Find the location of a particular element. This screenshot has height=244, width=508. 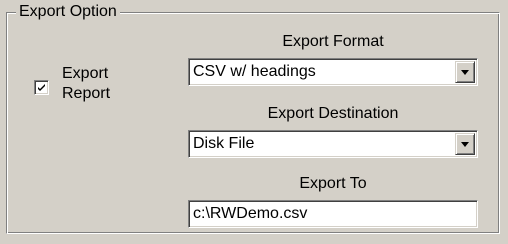

check-mark-icon is located at coordinates (41, 87).